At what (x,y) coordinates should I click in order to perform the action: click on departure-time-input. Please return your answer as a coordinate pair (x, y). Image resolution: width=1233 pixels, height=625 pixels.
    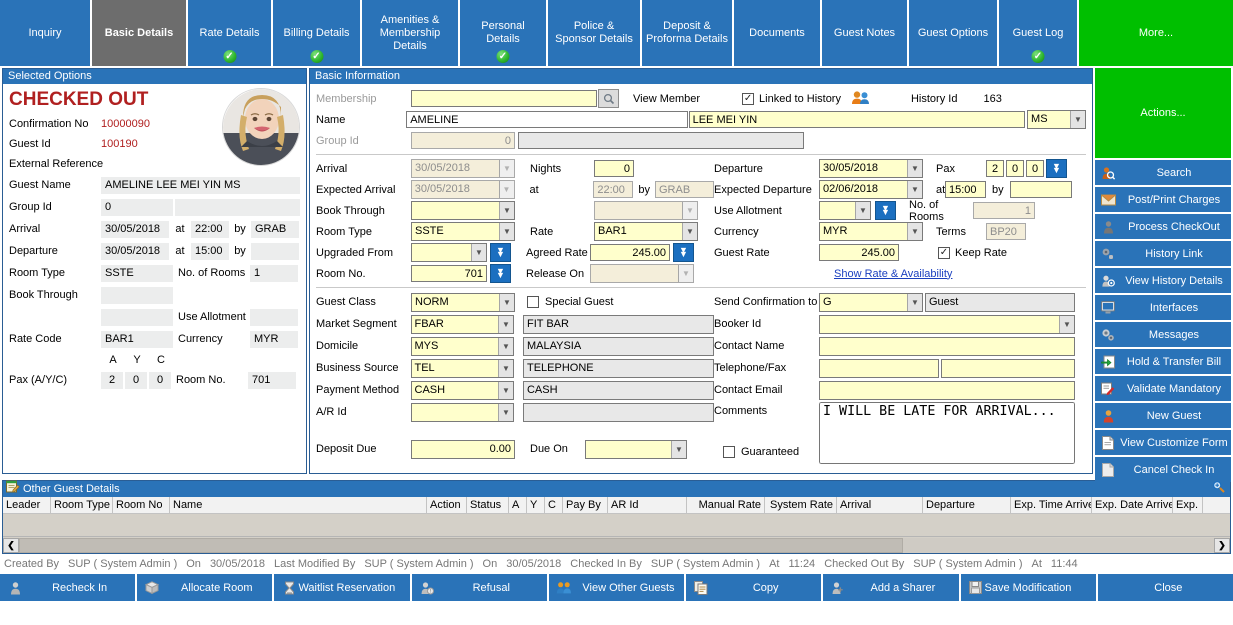
    Looking at the image, I should click on (965, 189).